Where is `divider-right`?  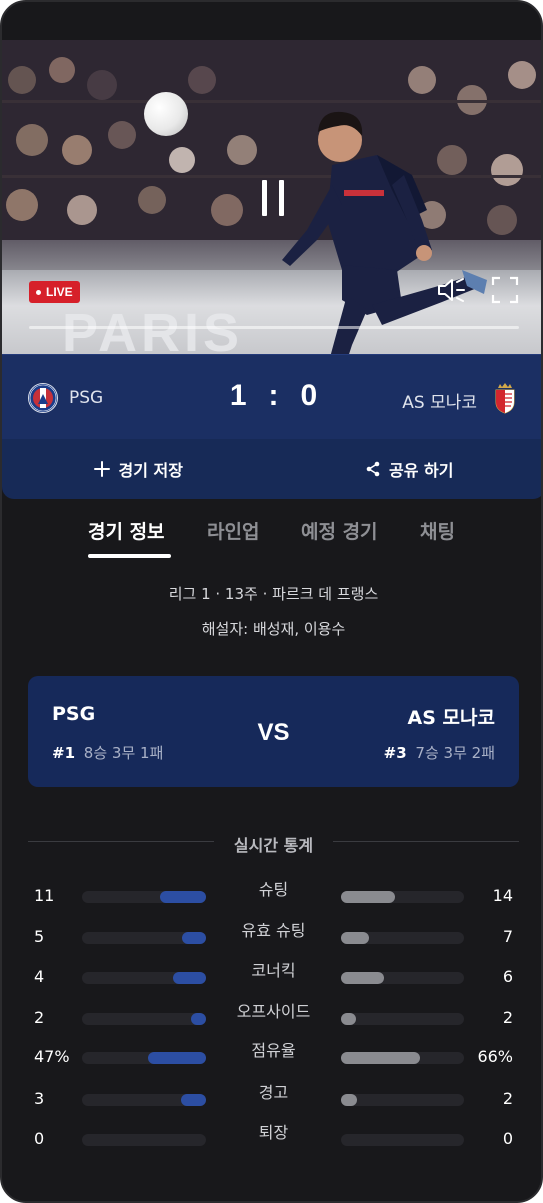
divider-right is located at coordinates (426, 841).